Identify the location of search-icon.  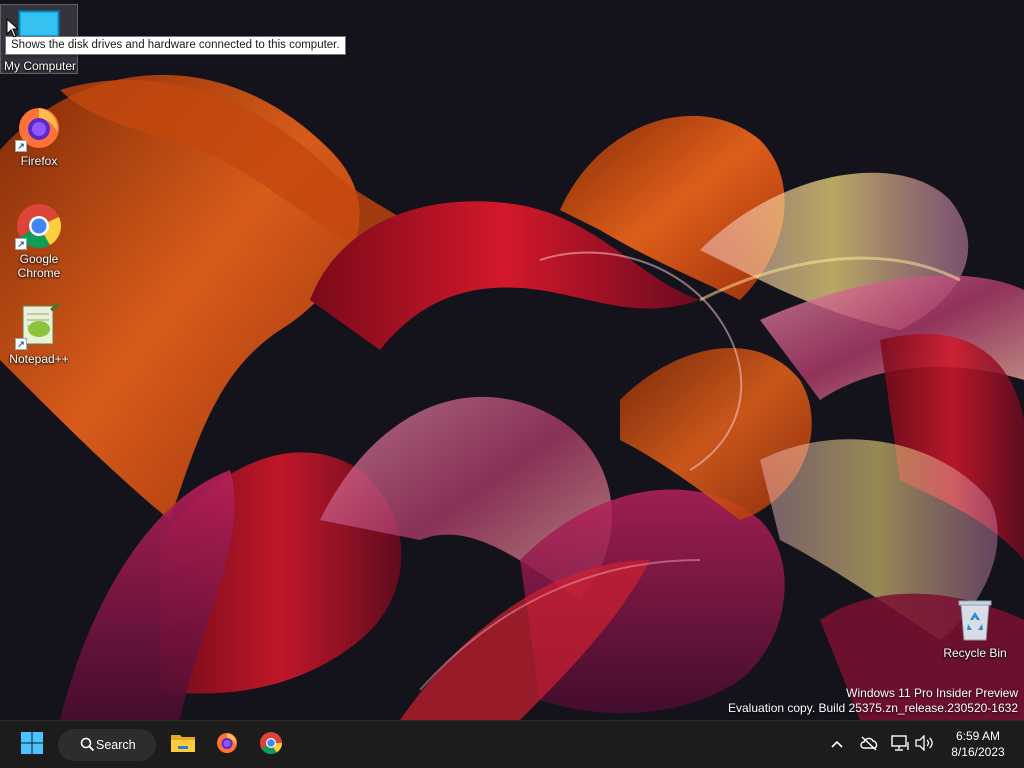
(87, 746).